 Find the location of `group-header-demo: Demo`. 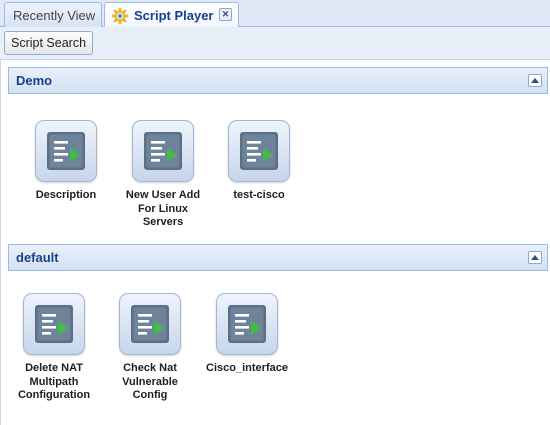

group-header-demo: Demo is located at coordinates (278, 80).